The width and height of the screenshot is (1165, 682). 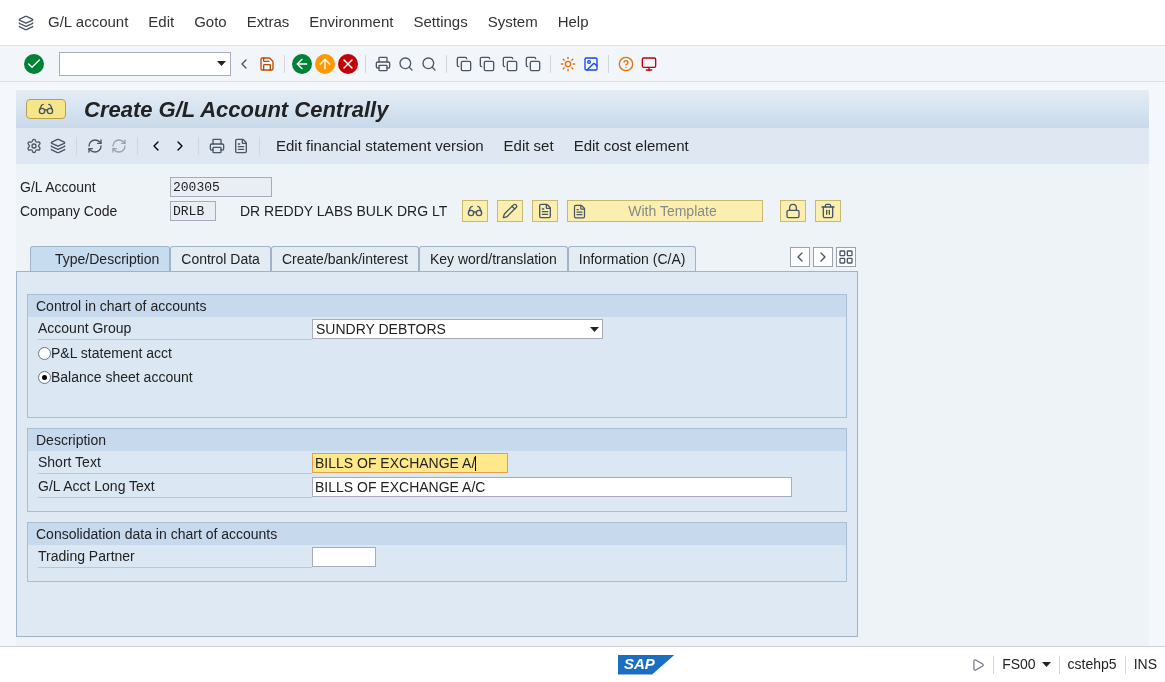 What do you see at coordinates (193, 211) in the screenshot?
I see `input-field: DRLB` at bounding box center [193, 211].